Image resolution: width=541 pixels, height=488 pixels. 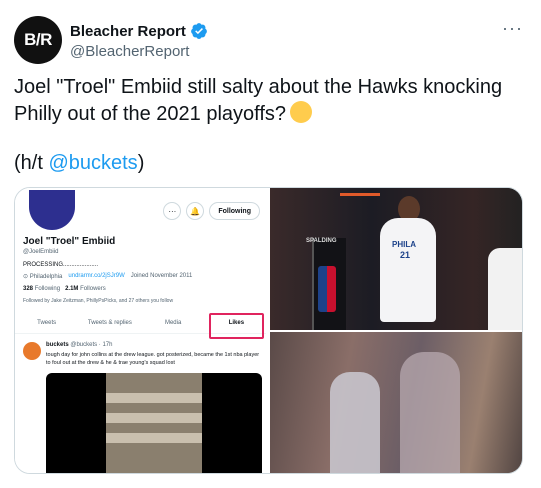 I want to click on grinning-sweat-emoji-icon, so click(x=301, y=112).